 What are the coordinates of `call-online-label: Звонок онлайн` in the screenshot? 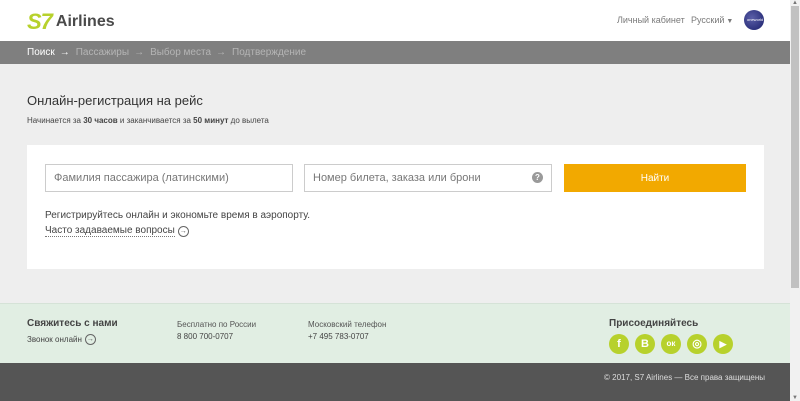 It's located at (54, 339).